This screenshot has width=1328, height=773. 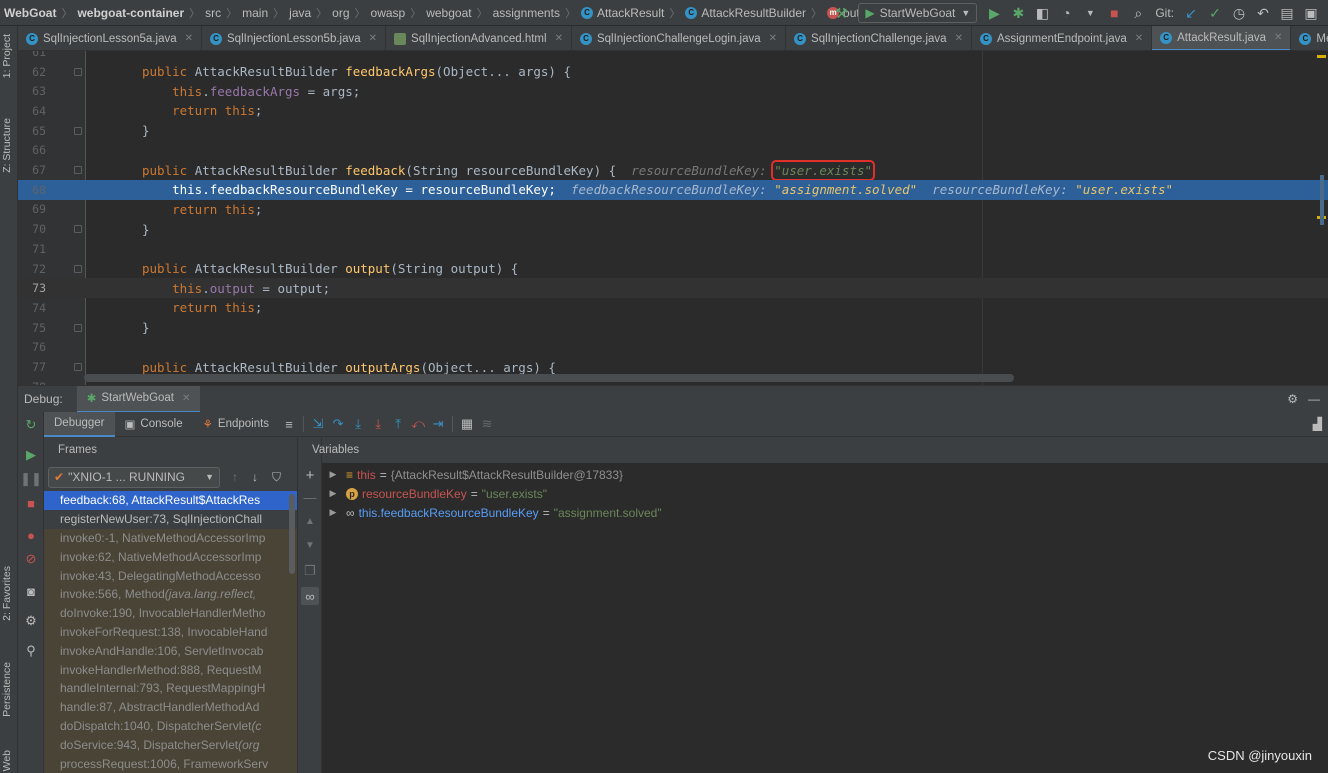 I want to click on hide-icon: —, so click(x=1314, y=399).